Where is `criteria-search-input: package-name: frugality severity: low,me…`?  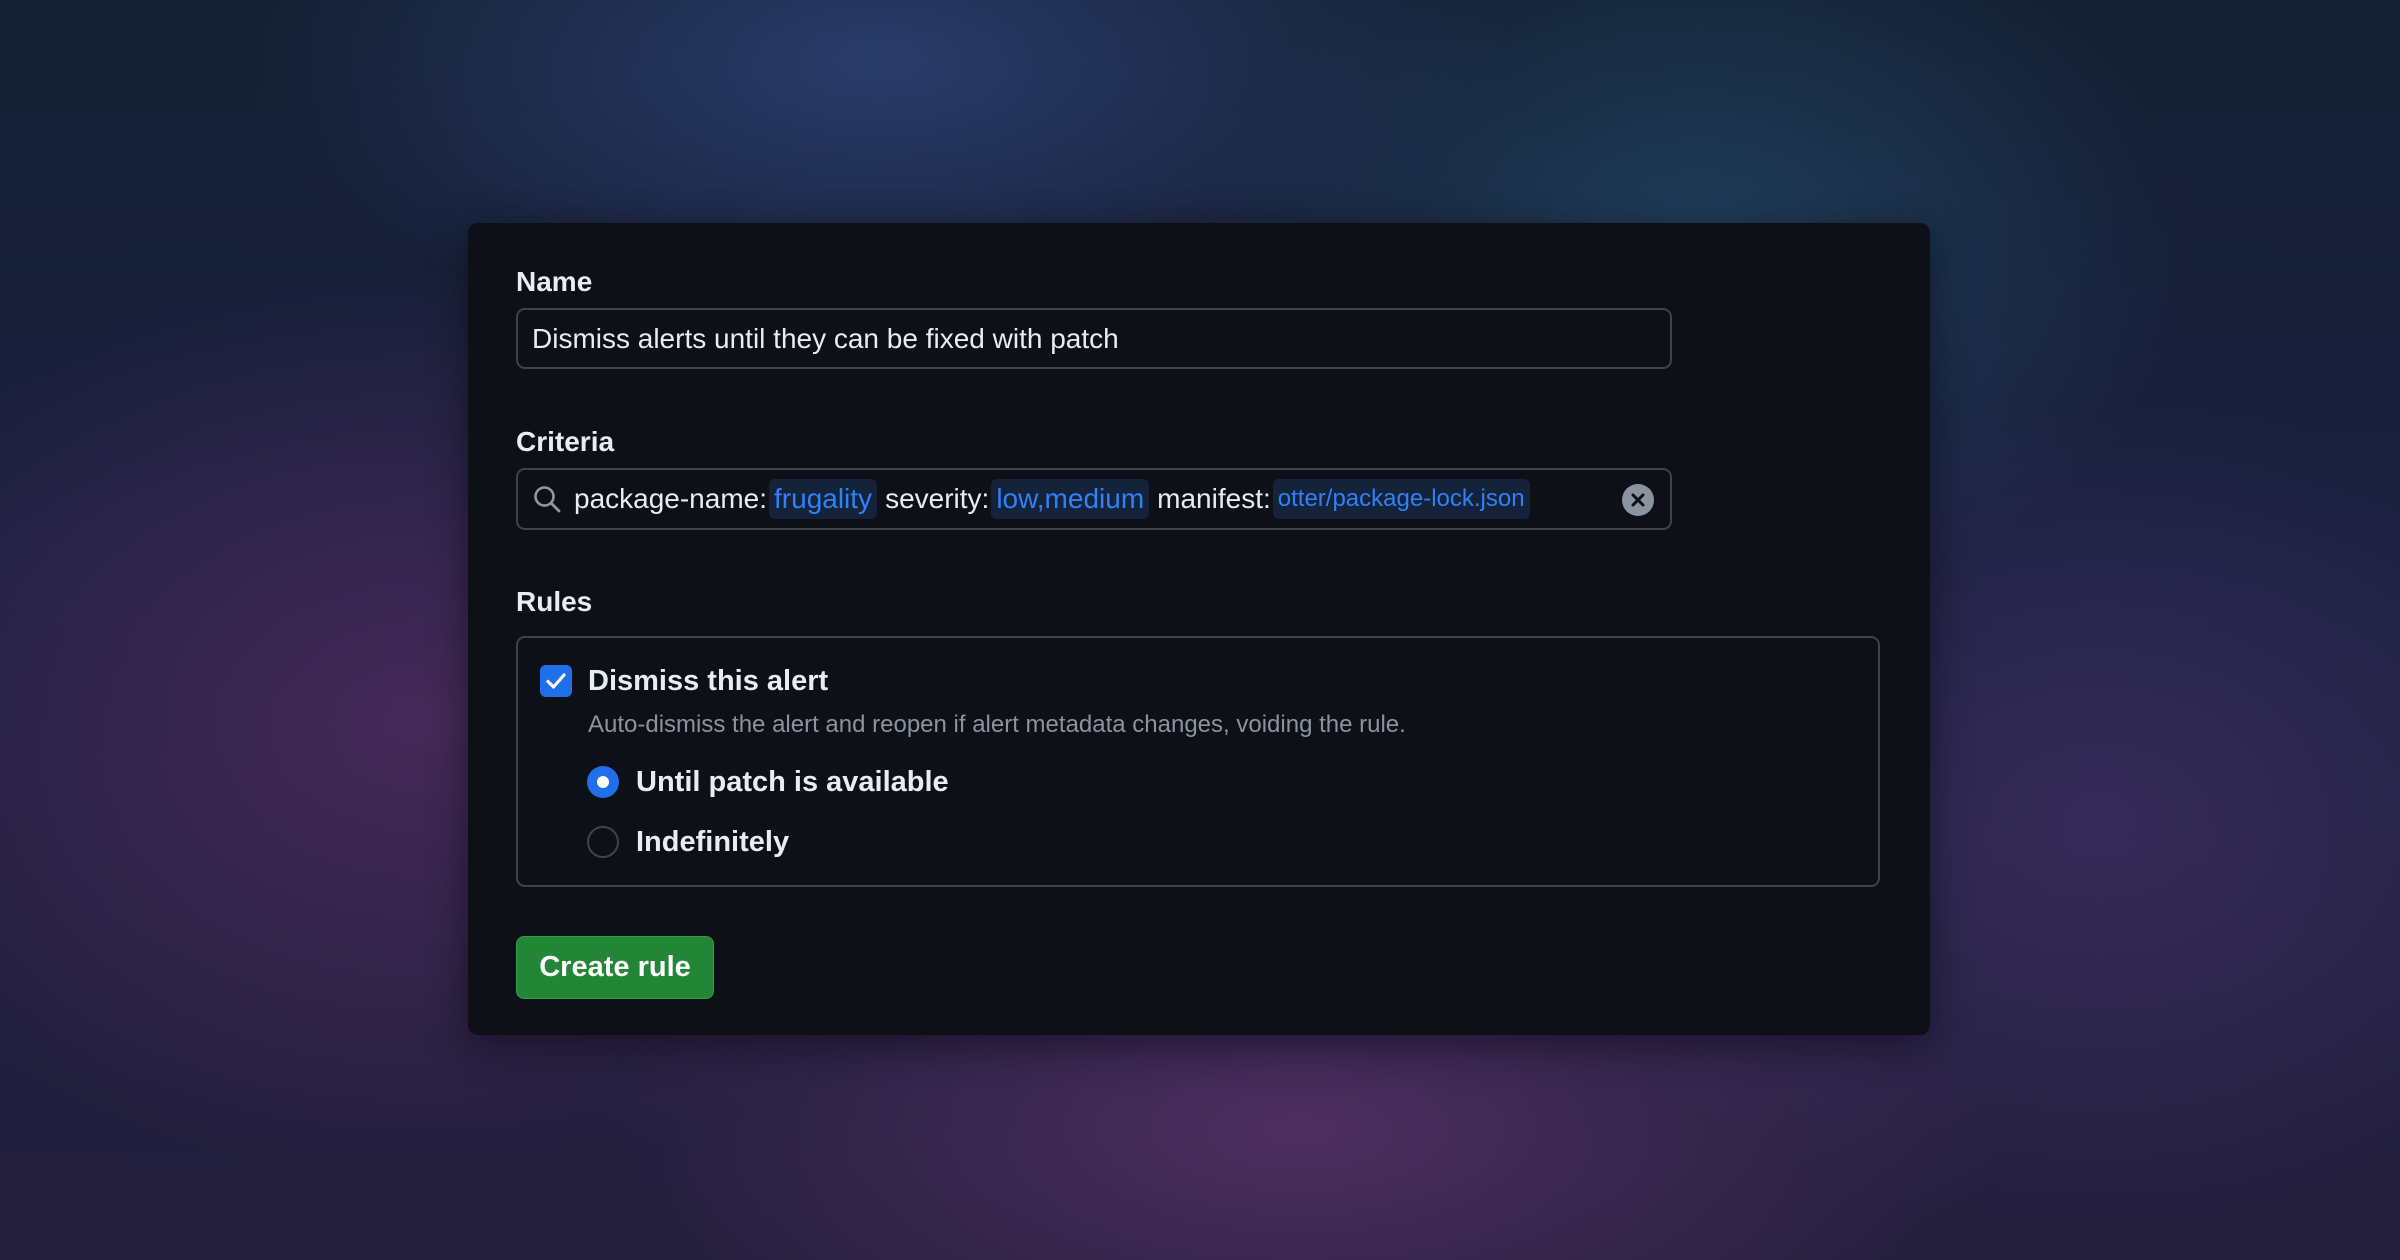
criteria-search-input: package-name: frugality severity: low,me… is located at coordinates (1094, 499).